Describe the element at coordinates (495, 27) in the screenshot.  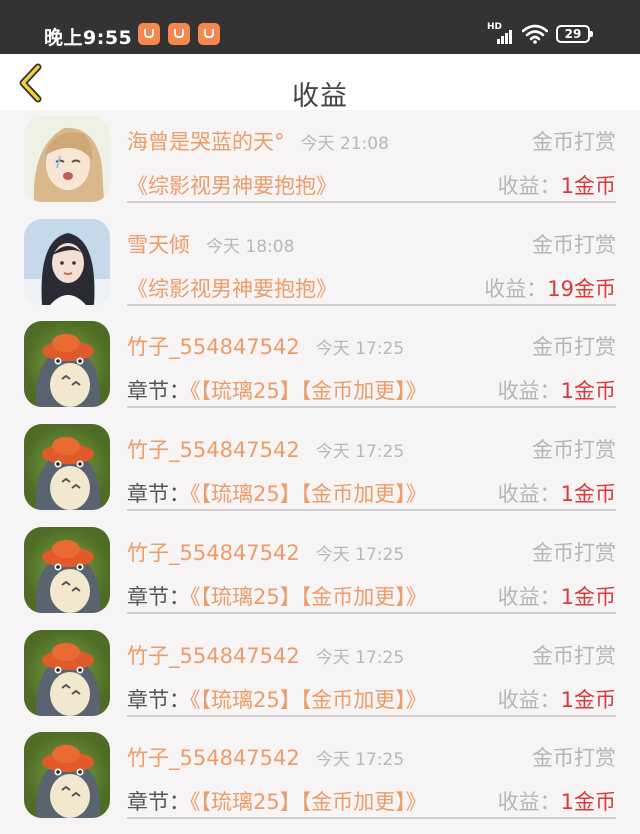
I see `network-type: HD` at that location.